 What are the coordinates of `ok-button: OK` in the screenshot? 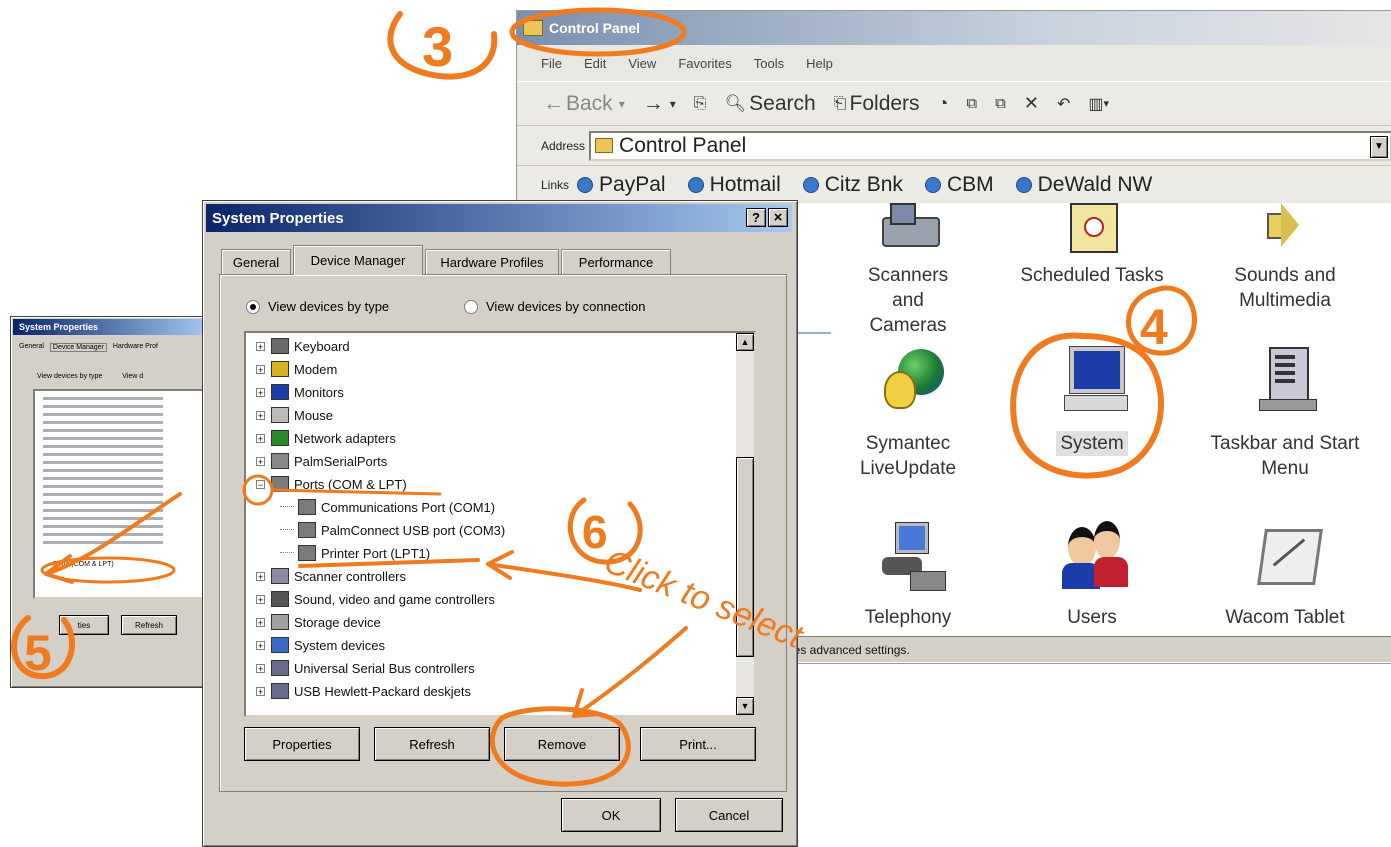 It's located at (611, 815).